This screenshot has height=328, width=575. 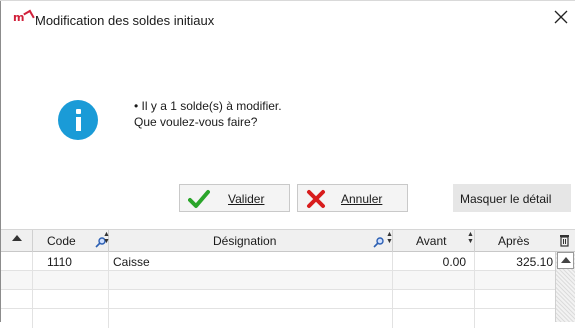 What do you see at coordinates (71, 261) in the screenshot?
I see `cell-code: 1110` at bounding box center [71, 261].